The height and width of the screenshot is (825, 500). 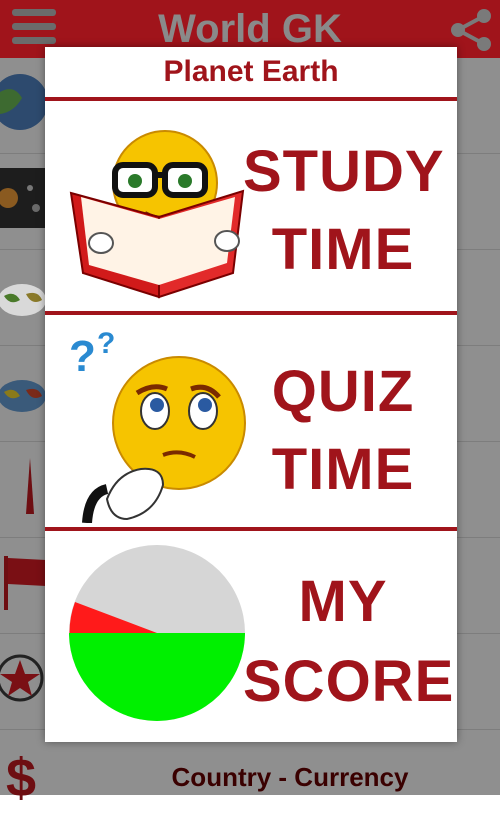 I want to click on solar-system-icon, so click(x=23, y=198).